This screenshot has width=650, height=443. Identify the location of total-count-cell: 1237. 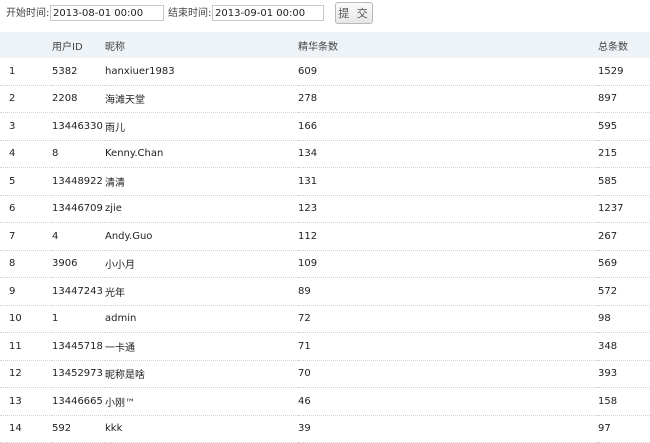
(624, 209).